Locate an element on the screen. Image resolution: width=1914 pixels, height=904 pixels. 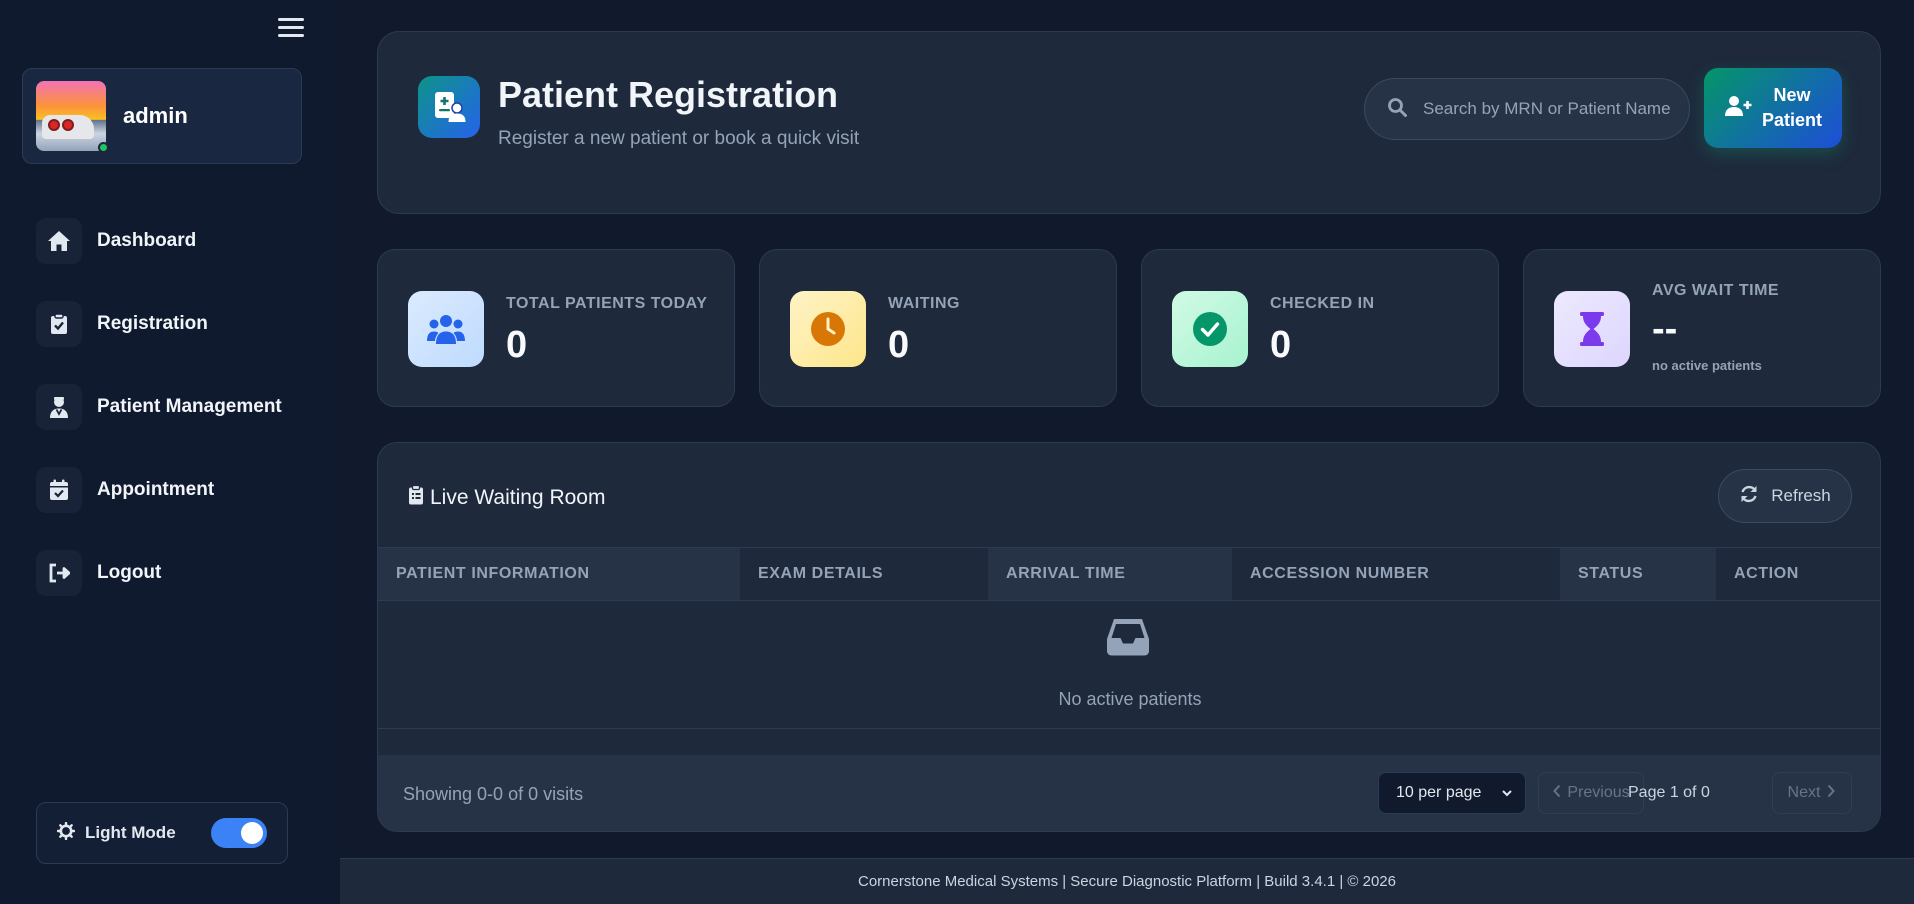
sidebar-item-patient-management: Patient Management is located at coordinates (181, 407).